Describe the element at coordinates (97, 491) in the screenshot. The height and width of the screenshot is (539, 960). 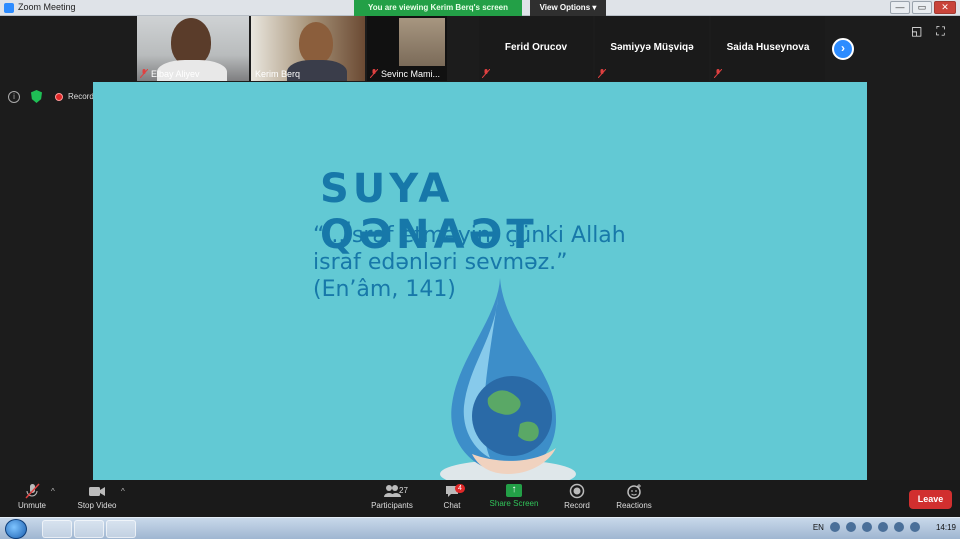
I see `video-camera-icon` at that location.